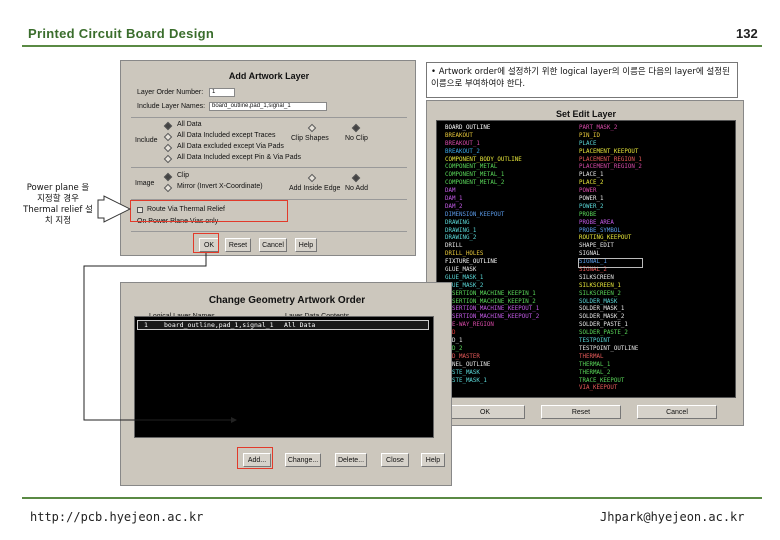 The height and width of the screenshot is (540, 780). I want to click on layer-item: PLACEMENT_REGION_1, so click(610, 161).